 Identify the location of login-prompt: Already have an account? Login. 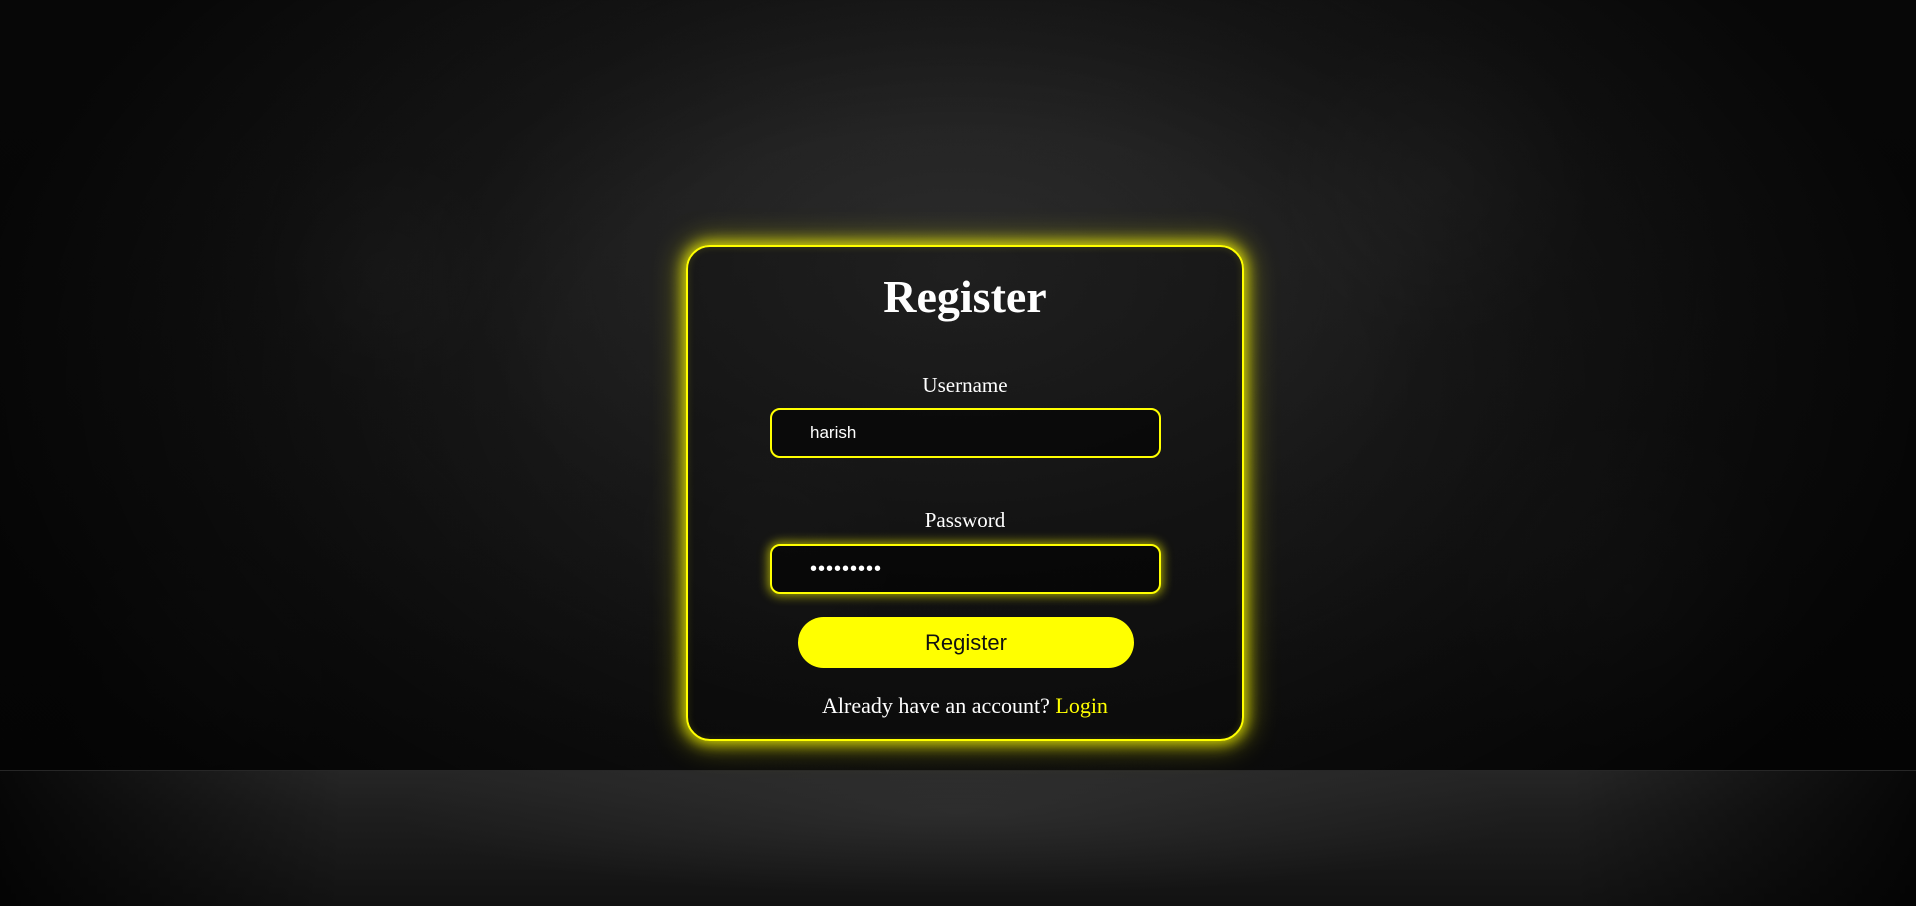
(965, 706).